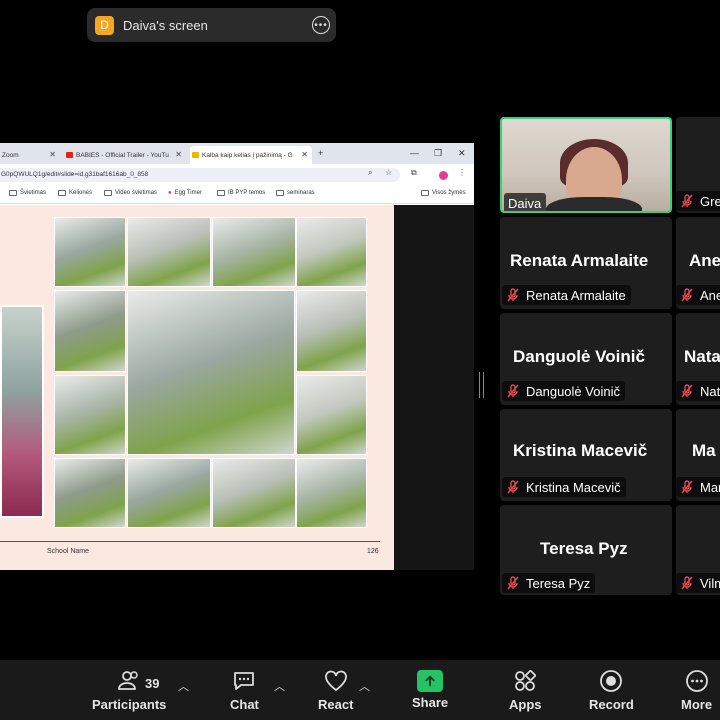 This screenshot has width=720, height=720. I want to click on participant-tile-kristina: Kristina Macevič Kristina Macevič, so click(586, 455).